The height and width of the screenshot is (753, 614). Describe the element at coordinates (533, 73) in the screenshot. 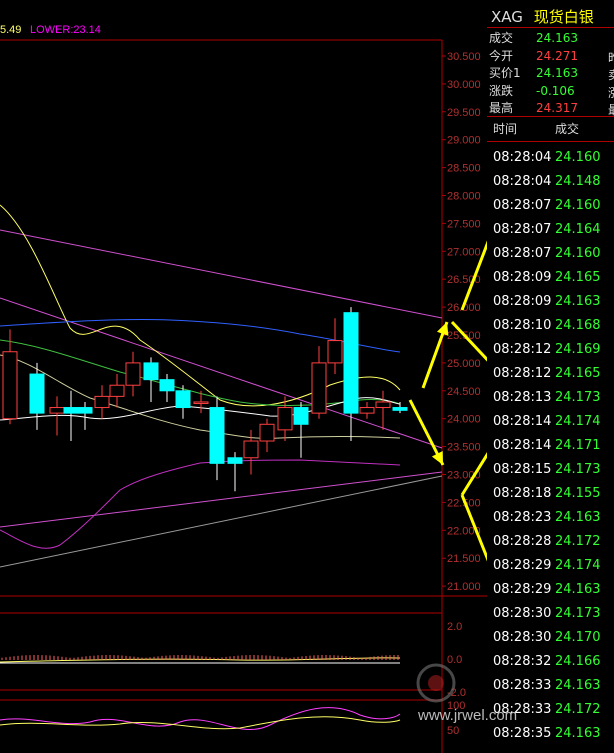

I see `quote-row: 买价1 24.163` at that location.